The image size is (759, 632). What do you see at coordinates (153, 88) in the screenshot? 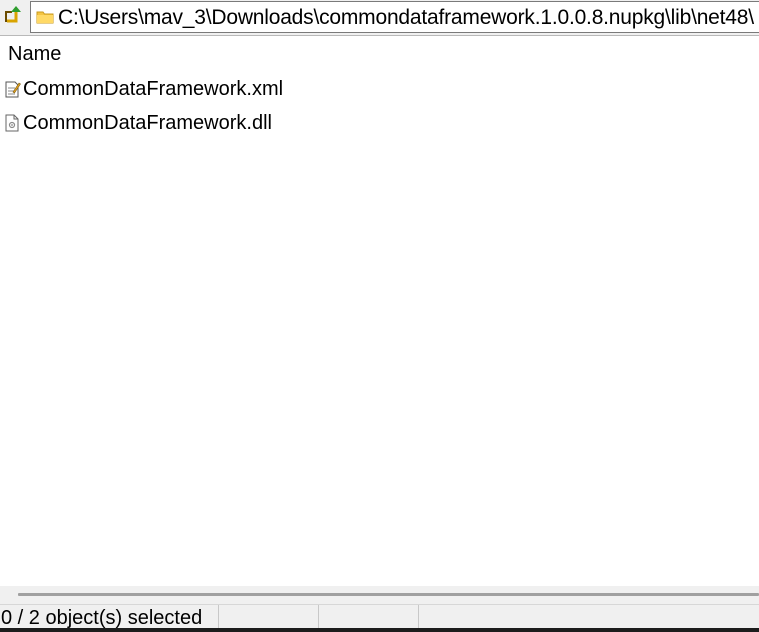
I see `file-name: CommonDataFramework.xml` at bounding box center [153, 88].